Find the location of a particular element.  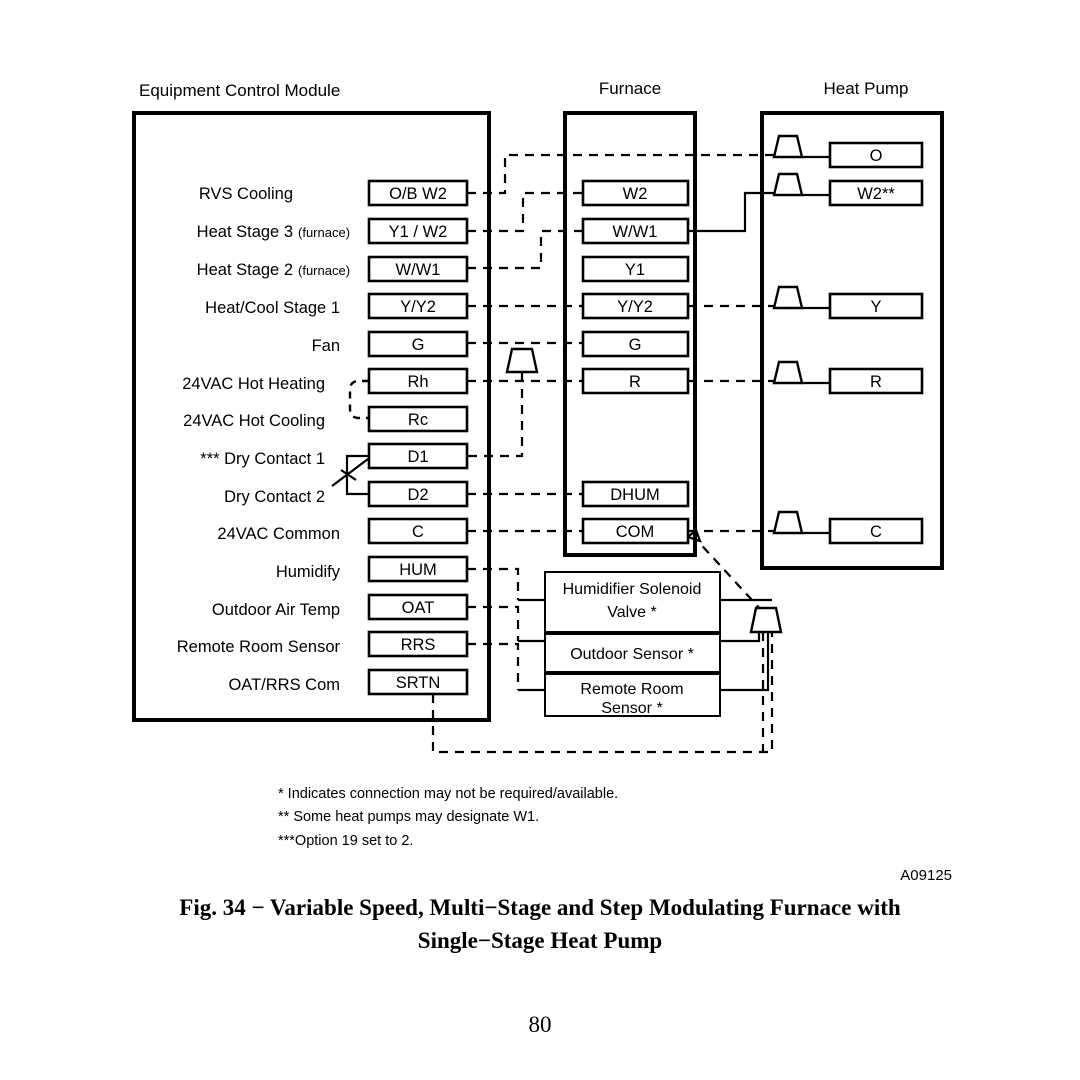

furnace-terminal-label: W2 is located at coordinates (635, 194).